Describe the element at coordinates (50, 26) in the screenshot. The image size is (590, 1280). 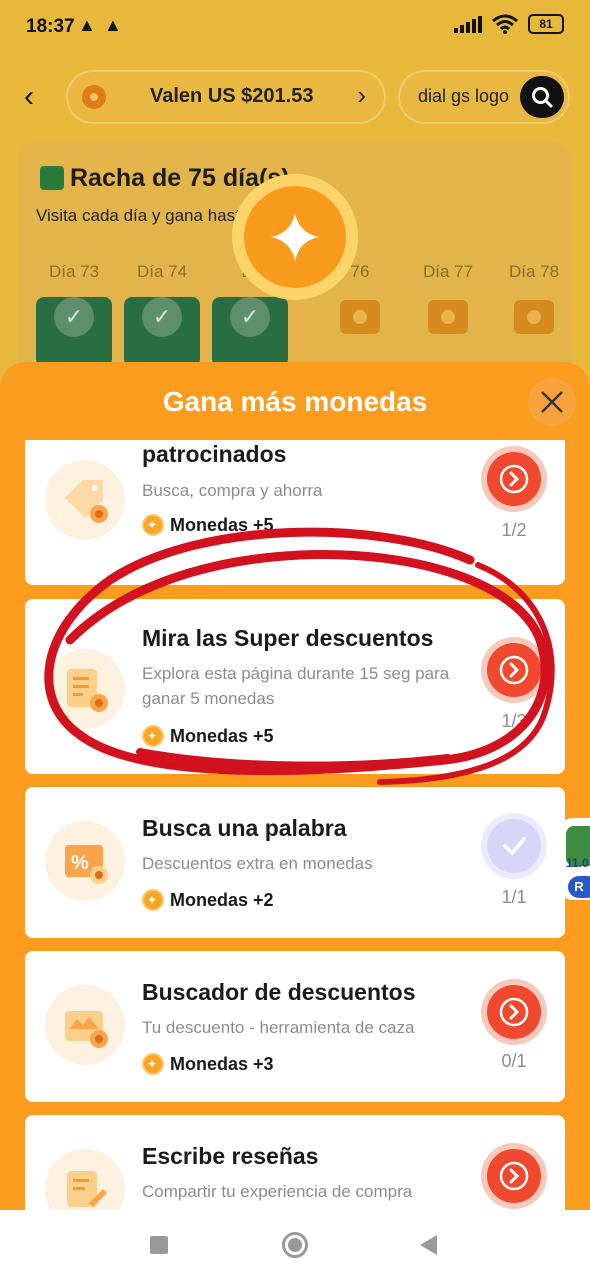
I see `status-time: 18:37` at that location.